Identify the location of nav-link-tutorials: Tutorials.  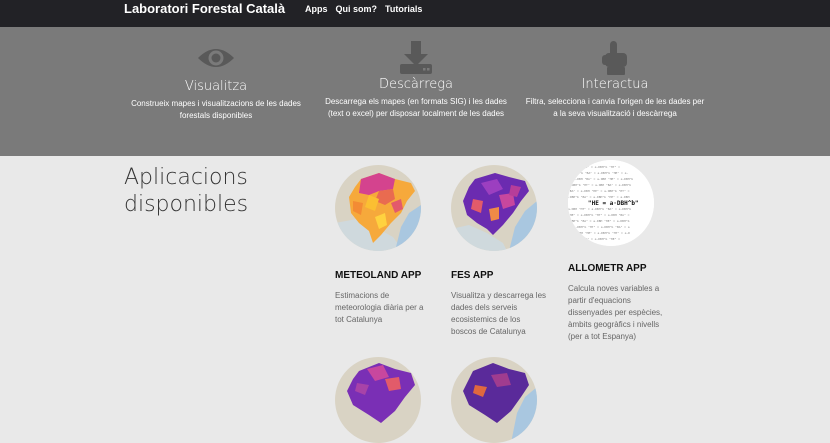
(403, 9).